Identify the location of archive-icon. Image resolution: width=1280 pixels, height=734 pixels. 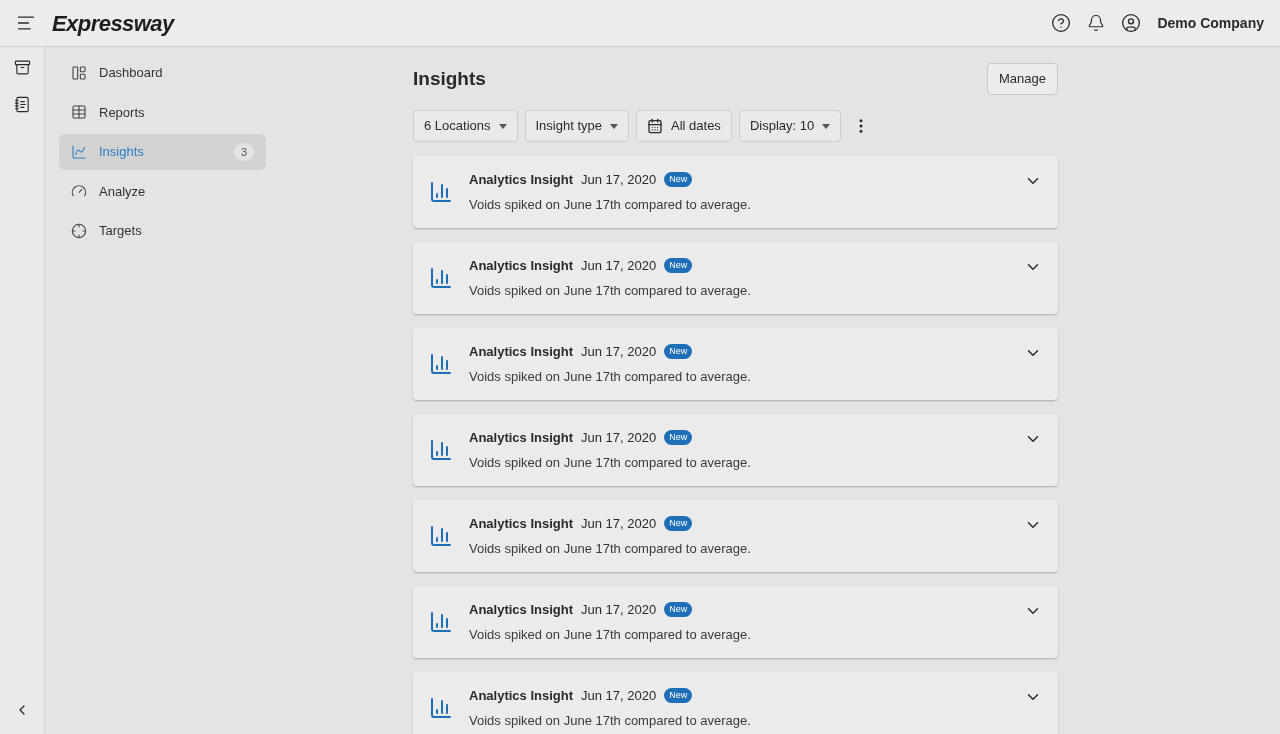
(22, 67).